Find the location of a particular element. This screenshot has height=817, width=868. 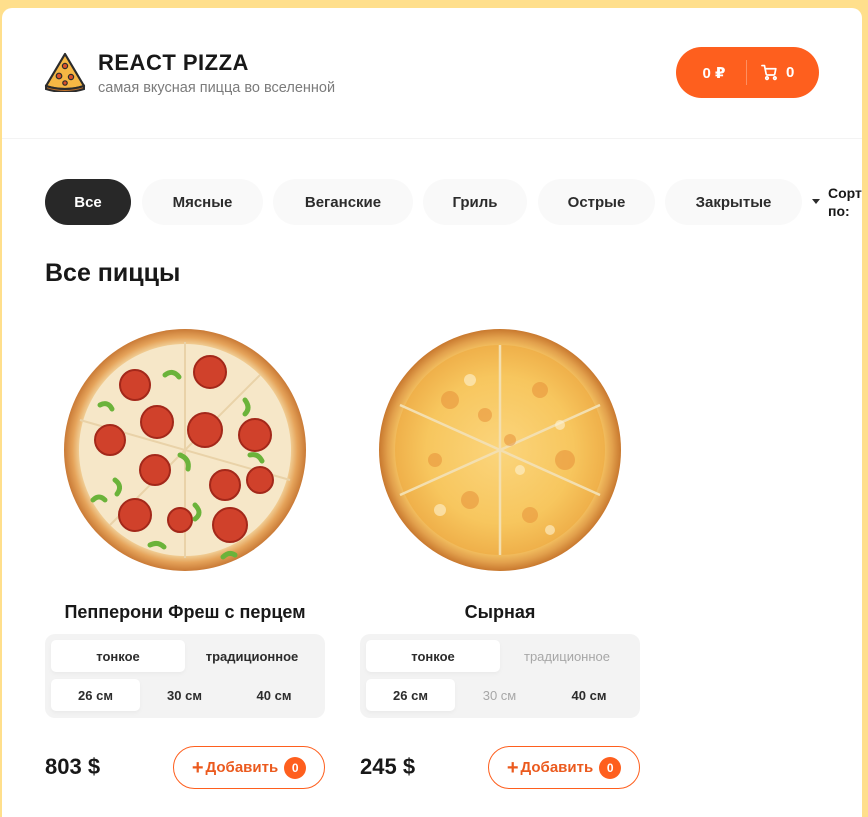

cart-count-group: 0 is located at coordinates (770, 72).